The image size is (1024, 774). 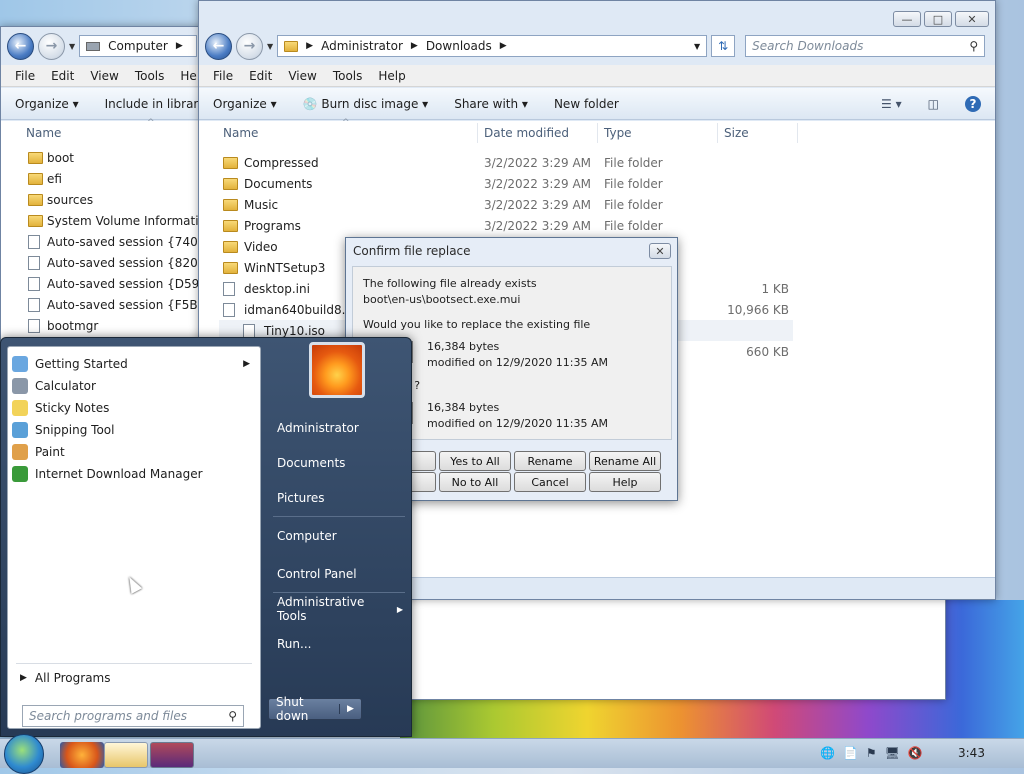 What do you see at coordinates (340, 536) in the screenshot?
I see `start-right-item: Computer` at bounding box center [340, 536].